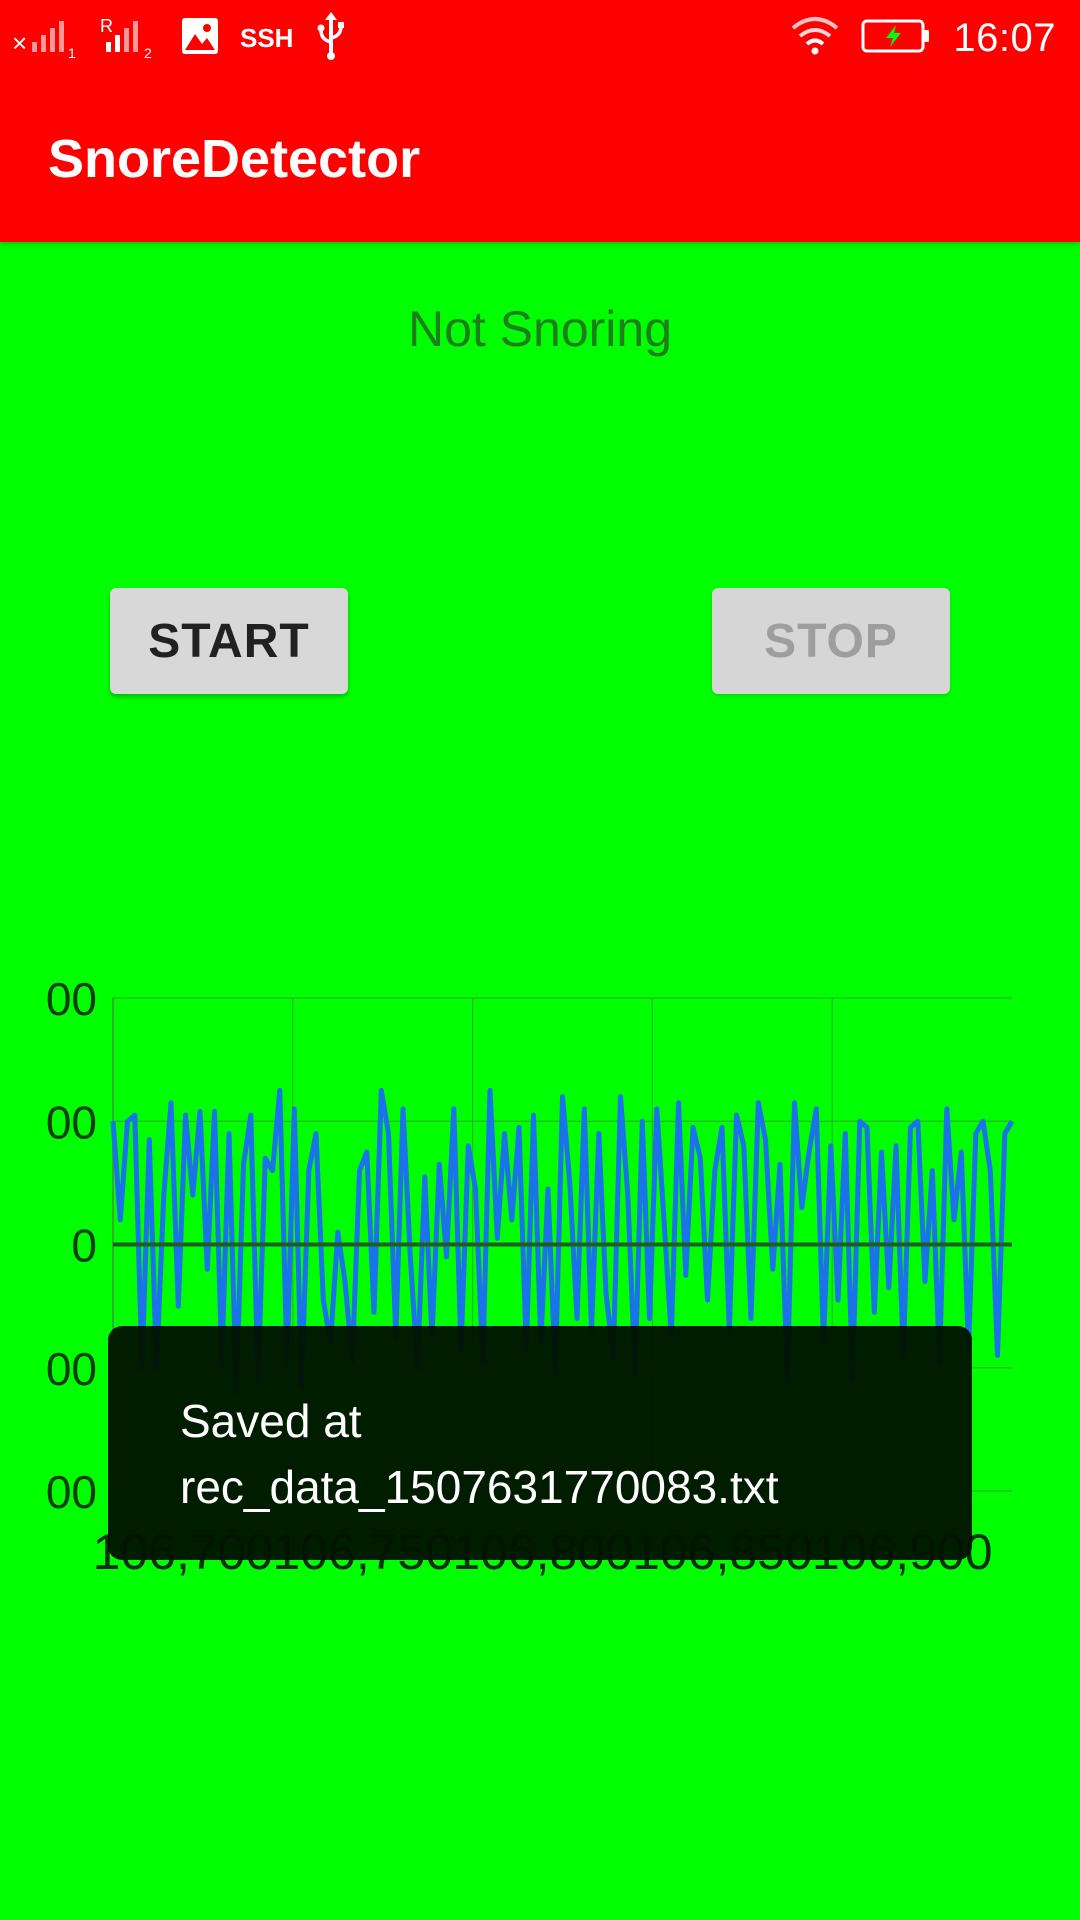  Describe the element at coordinates (331, 38) in the screenshot. I see `usb-icon` at that location.